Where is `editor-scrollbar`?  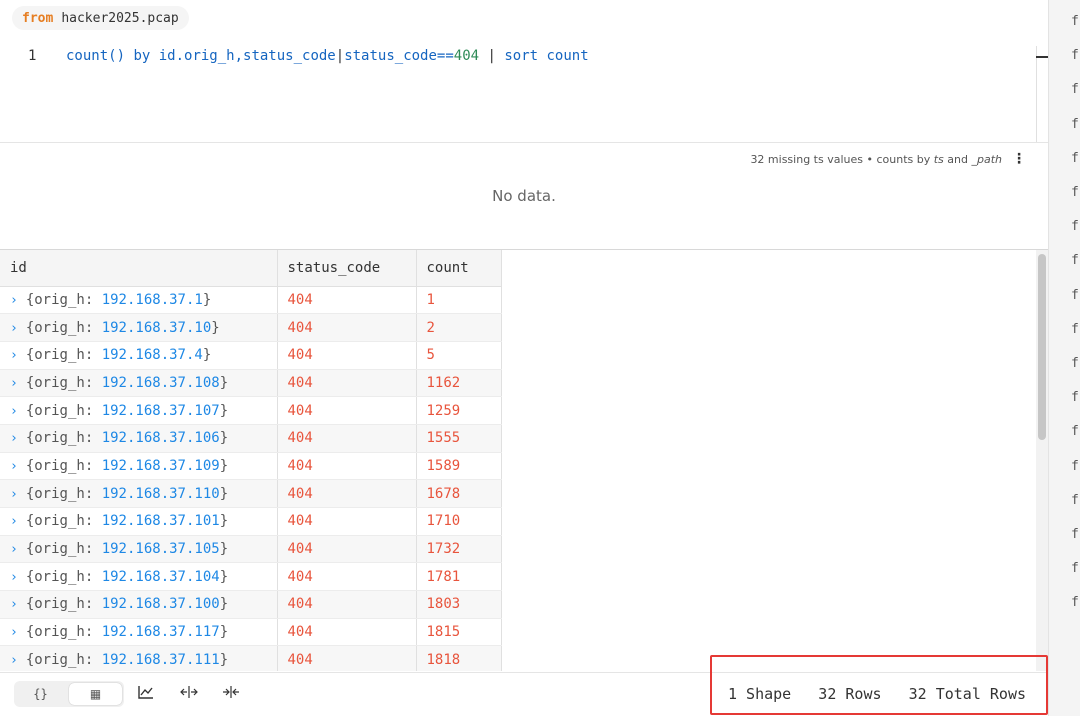
editor-scrollbar is located at coordinates (1042, 94).